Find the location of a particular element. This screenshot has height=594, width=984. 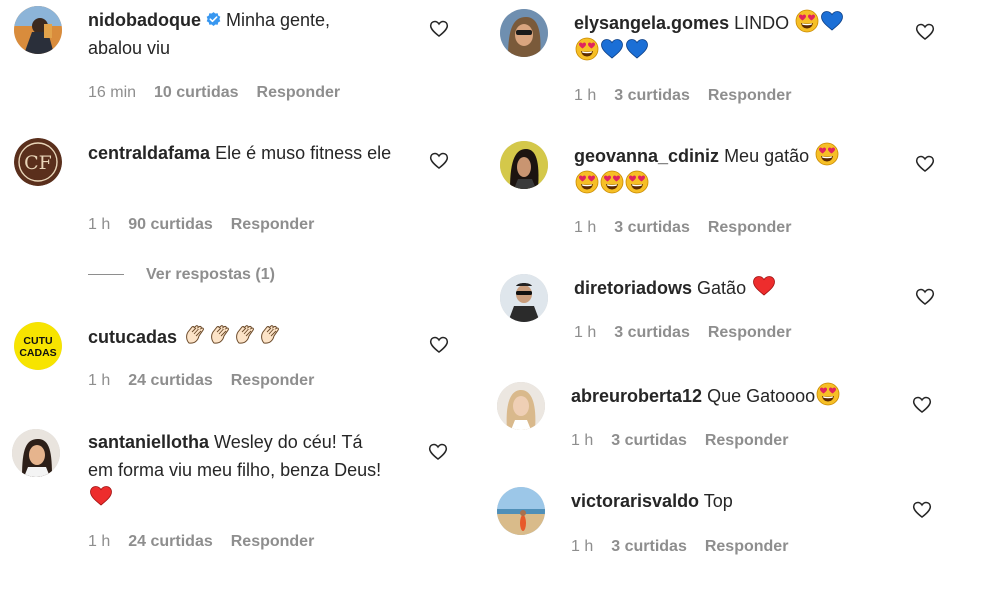

avatar: CUTU CADAS is located at coordinates (38, 346).